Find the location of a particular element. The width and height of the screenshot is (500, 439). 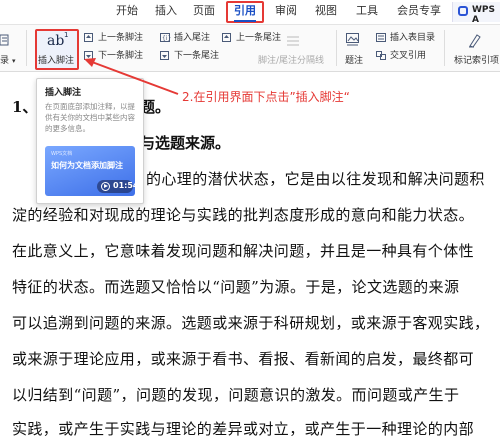

annotation-arrow-icon is located at coordinates (131, 76).